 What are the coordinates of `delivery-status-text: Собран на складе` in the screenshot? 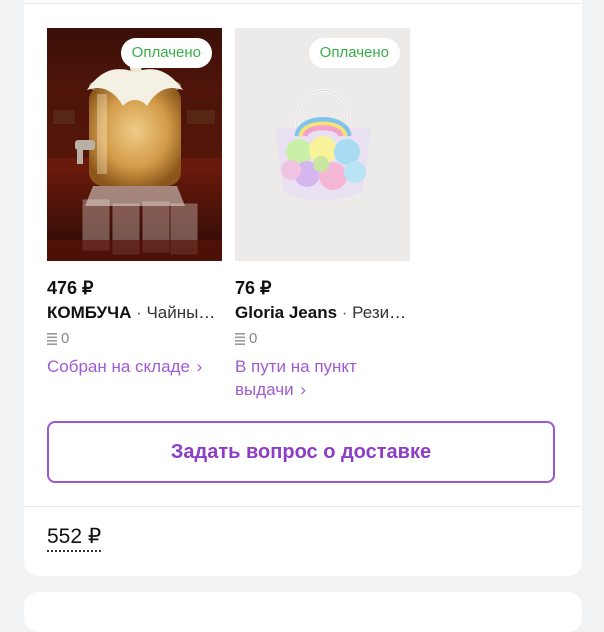 It's located at (118, 366).